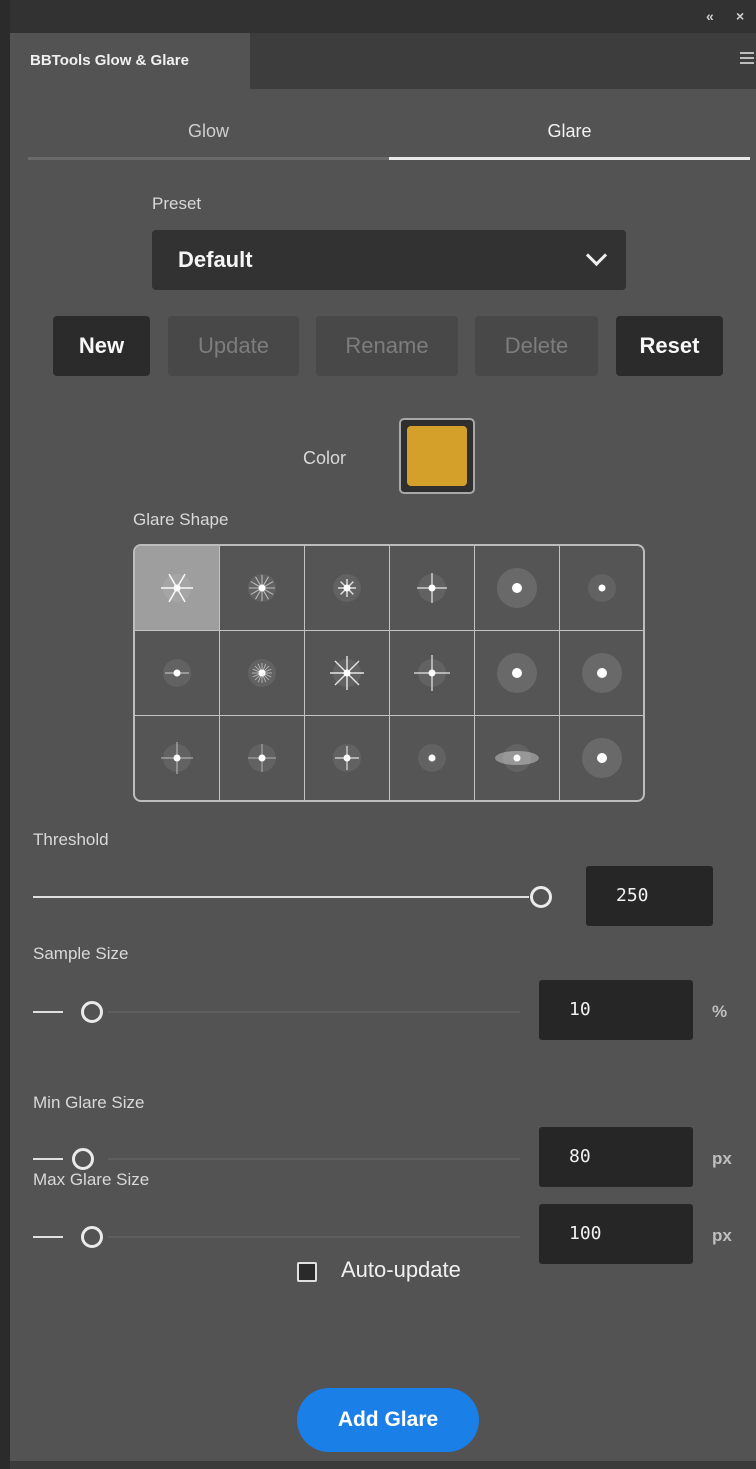 Image resolution: width=756 pixels, height=1469 pixels. Describe the element at coordinates (71, 839) in the screenshot. I see `threshold-label: Threshold` at that location.